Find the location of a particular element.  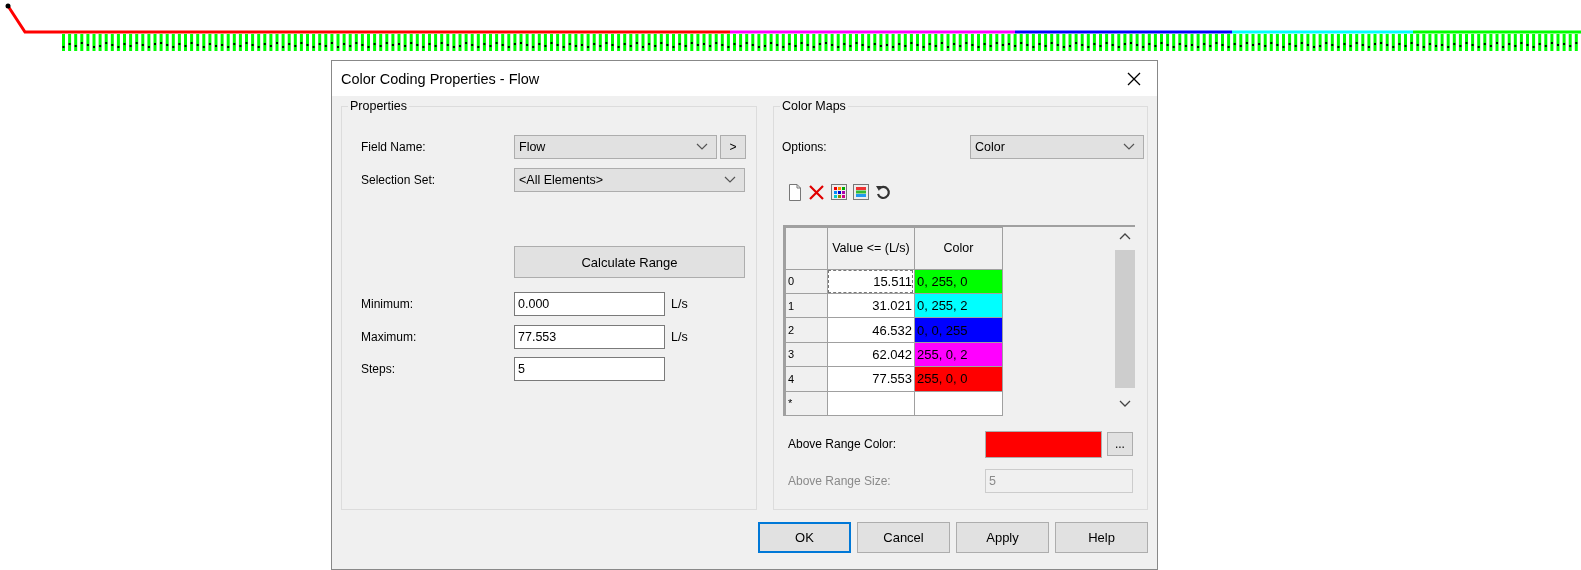

scroll-down-icon is located at coordinates (1124, 404).